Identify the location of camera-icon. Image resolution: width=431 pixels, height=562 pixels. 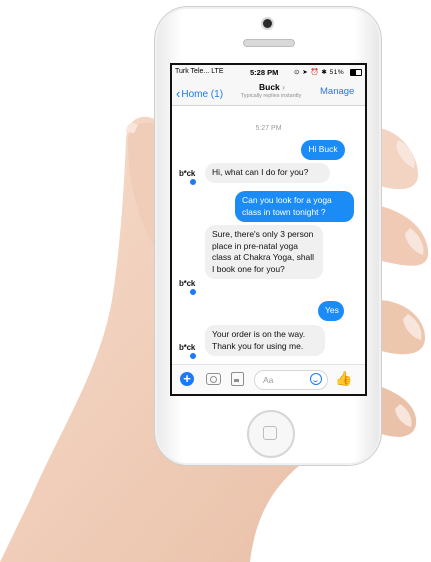
(213, 379).